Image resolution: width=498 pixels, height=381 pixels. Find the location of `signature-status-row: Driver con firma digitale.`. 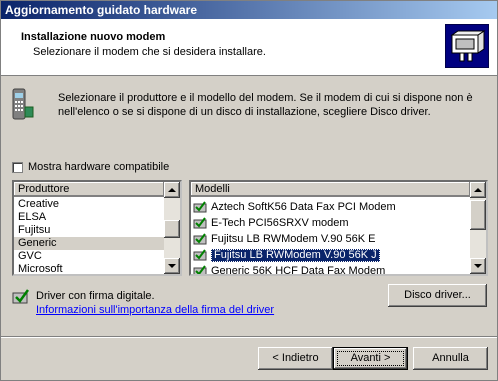

signature-status-row: Driver con firma digitale. is located at coordinates (83, 296).